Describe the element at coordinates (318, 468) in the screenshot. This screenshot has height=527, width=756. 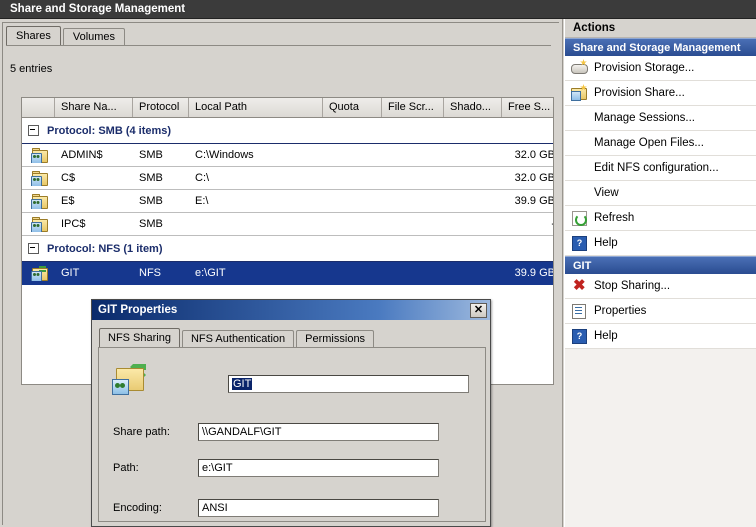
I see `path-input: e:\GIT` at that location.